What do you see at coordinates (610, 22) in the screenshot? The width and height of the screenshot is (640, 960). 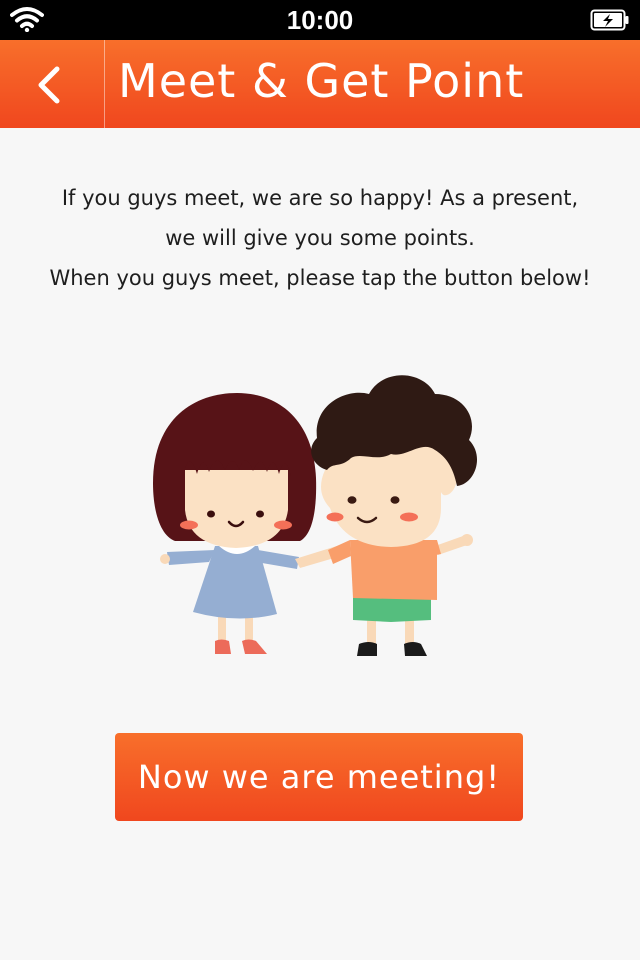 I see `battery-charging-icon` at bounding box center [610, 22].